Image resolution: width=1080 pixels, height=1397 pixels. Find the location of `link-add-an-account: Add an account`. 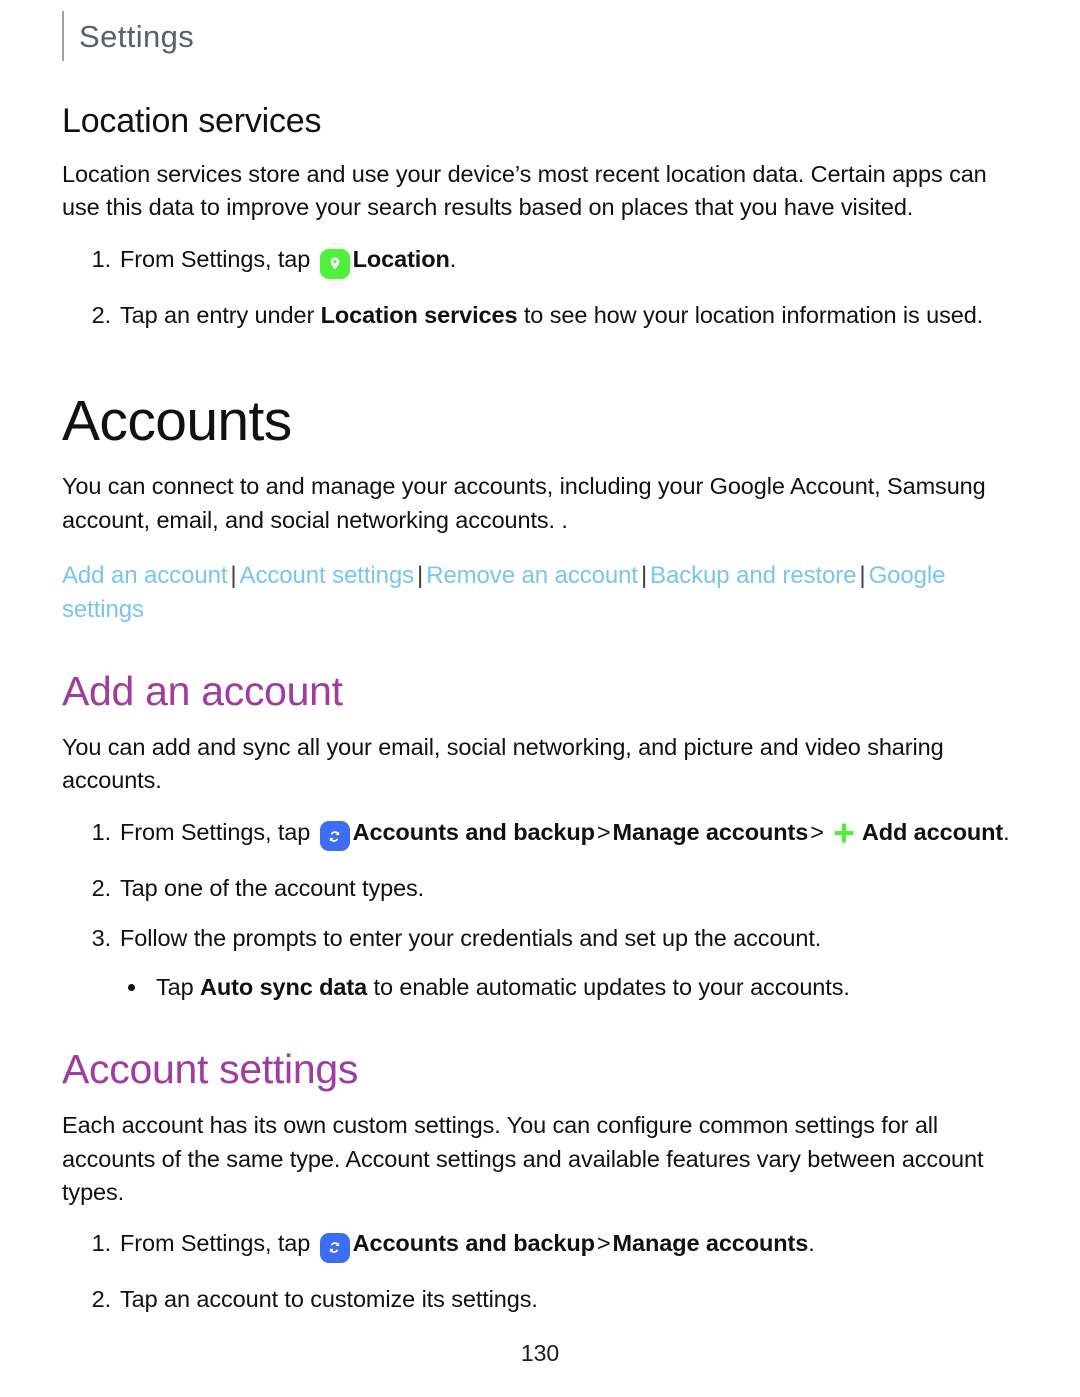

link-add-an-account: Add an account is located at coordinates (145, 575).